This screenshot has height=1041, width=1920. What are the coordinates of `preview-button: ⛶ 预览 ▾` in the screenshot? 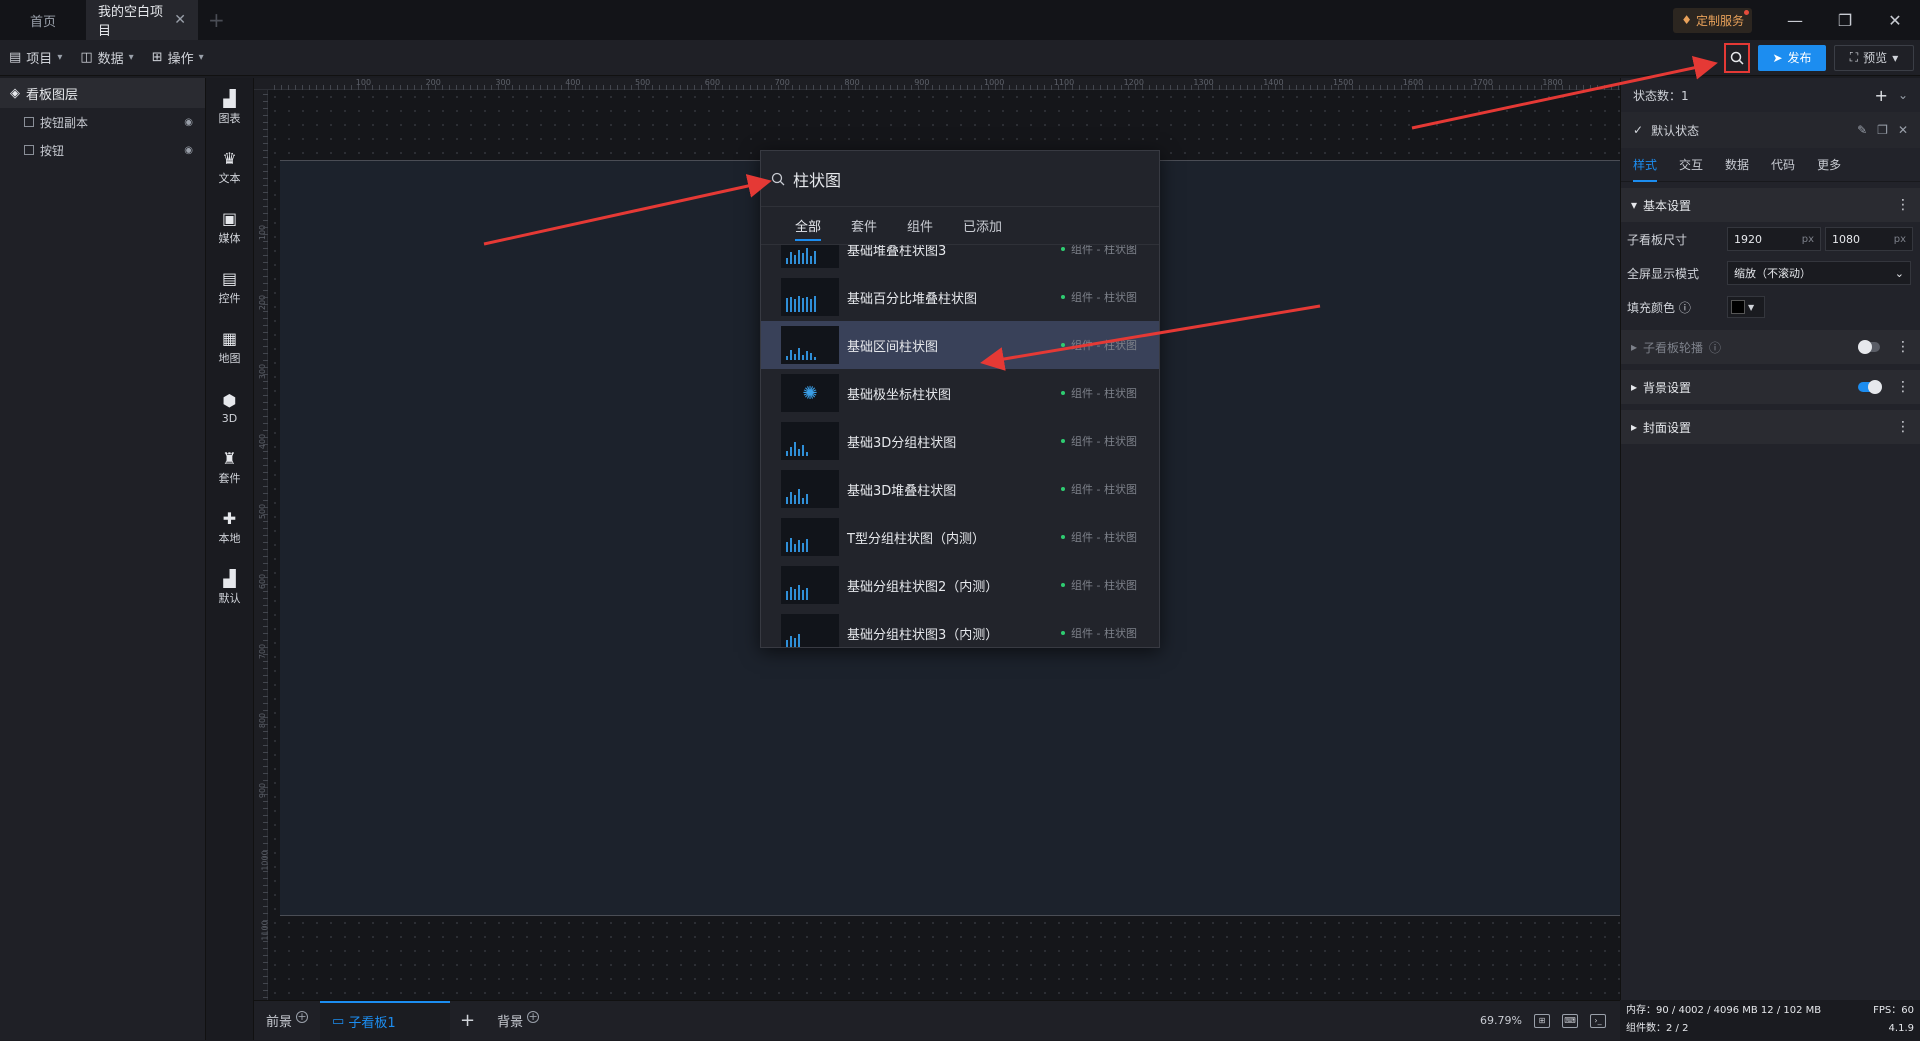 It's located at (1874, 57).